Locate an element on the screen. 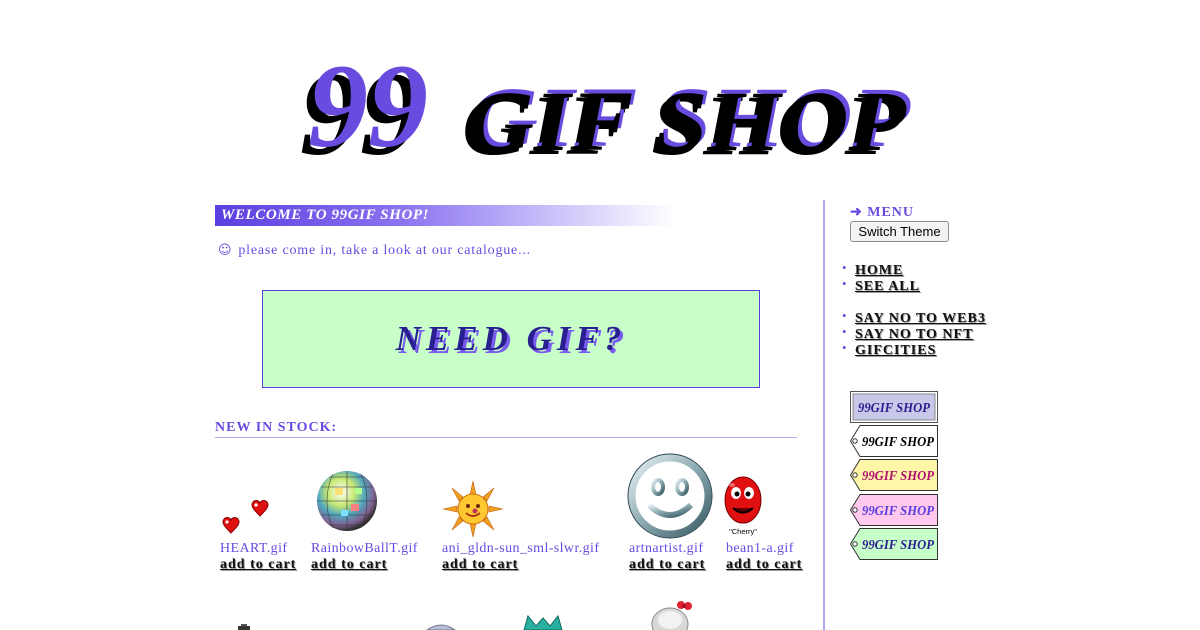 The width and height of the screenshot is (1200, 630). gifcities-link: GIFCITIES is located at coordinates (895, 350).